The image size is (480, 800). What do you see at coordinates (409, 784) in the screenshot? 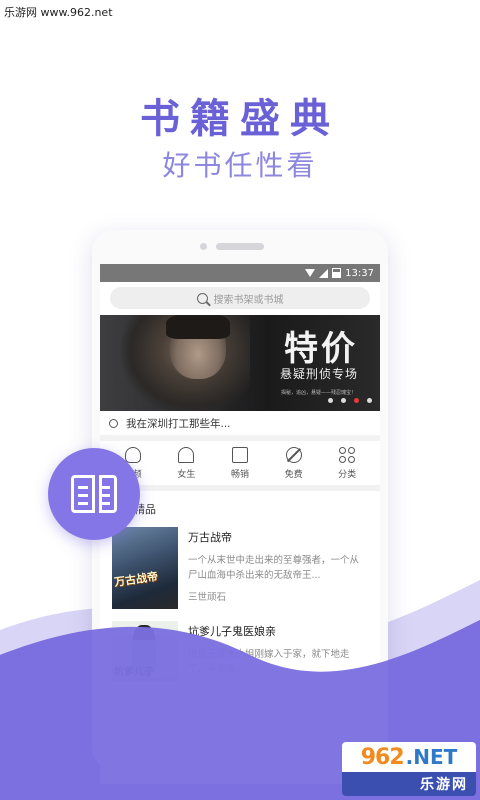
I see `watermark-label: 乐游网` at bounding box center [409, 784].